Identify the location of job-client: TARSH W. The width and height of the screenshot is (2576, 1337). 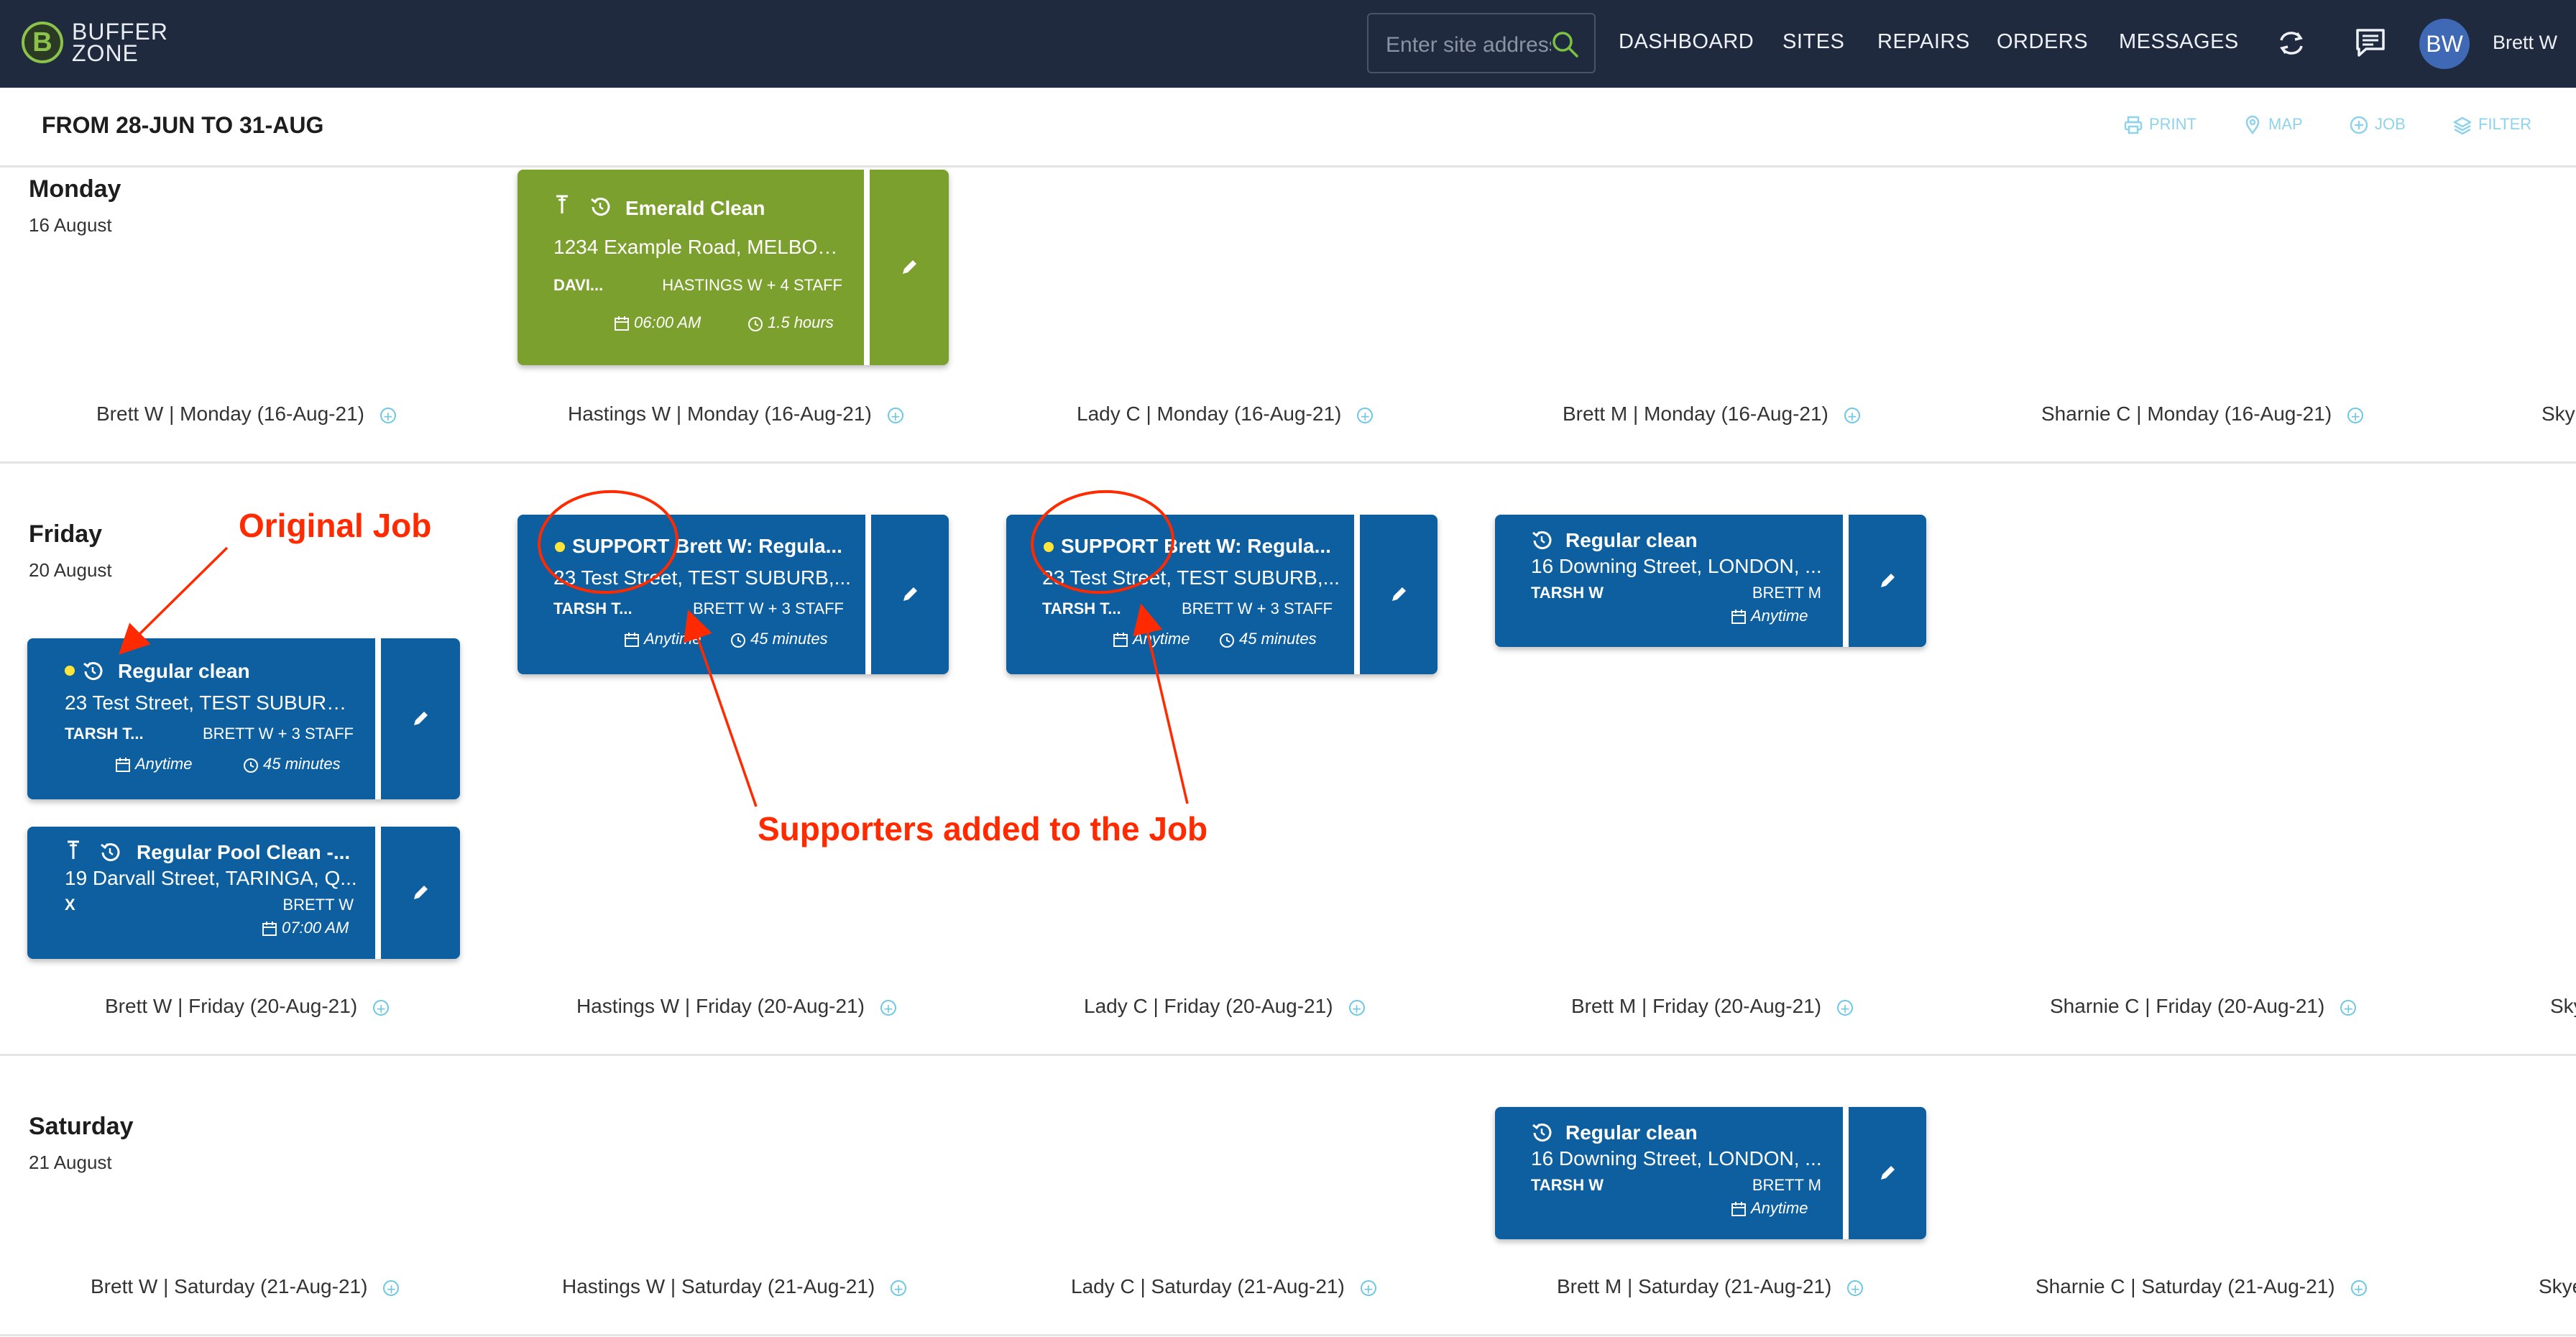
(1567, 1185).